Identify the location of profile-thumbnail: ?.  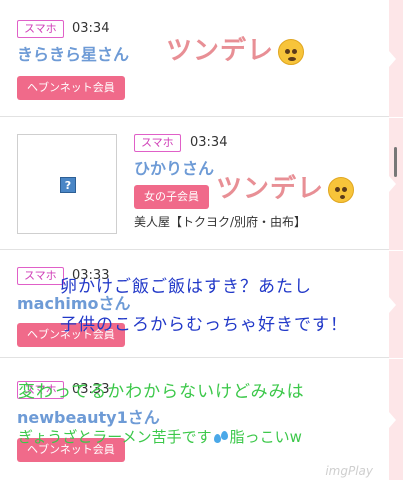
(67, 184).